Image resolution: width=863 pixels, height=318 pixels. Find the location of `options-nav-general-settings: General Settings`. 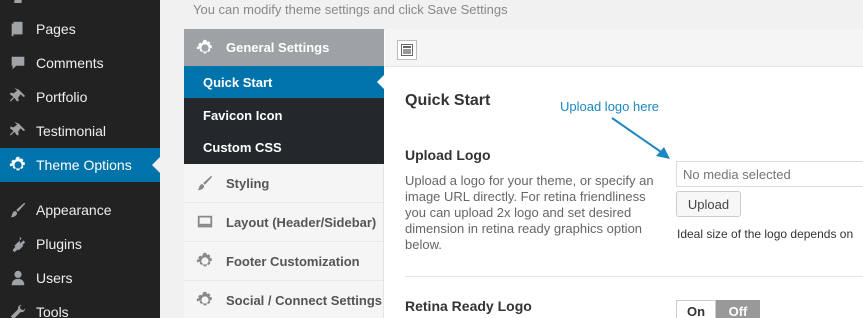

options-nav-general-settings: General Settings is located at coordinates (284, 47).